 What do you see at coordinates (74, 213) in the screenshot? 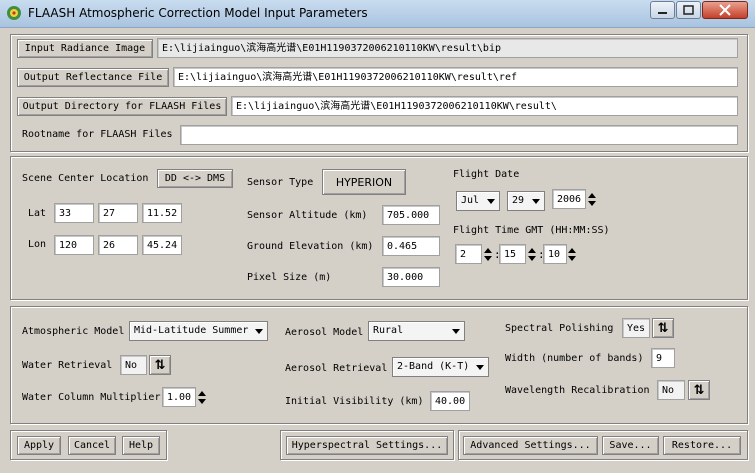
I see `lat-degrees-input: 33` at bounding box center [74, 213].